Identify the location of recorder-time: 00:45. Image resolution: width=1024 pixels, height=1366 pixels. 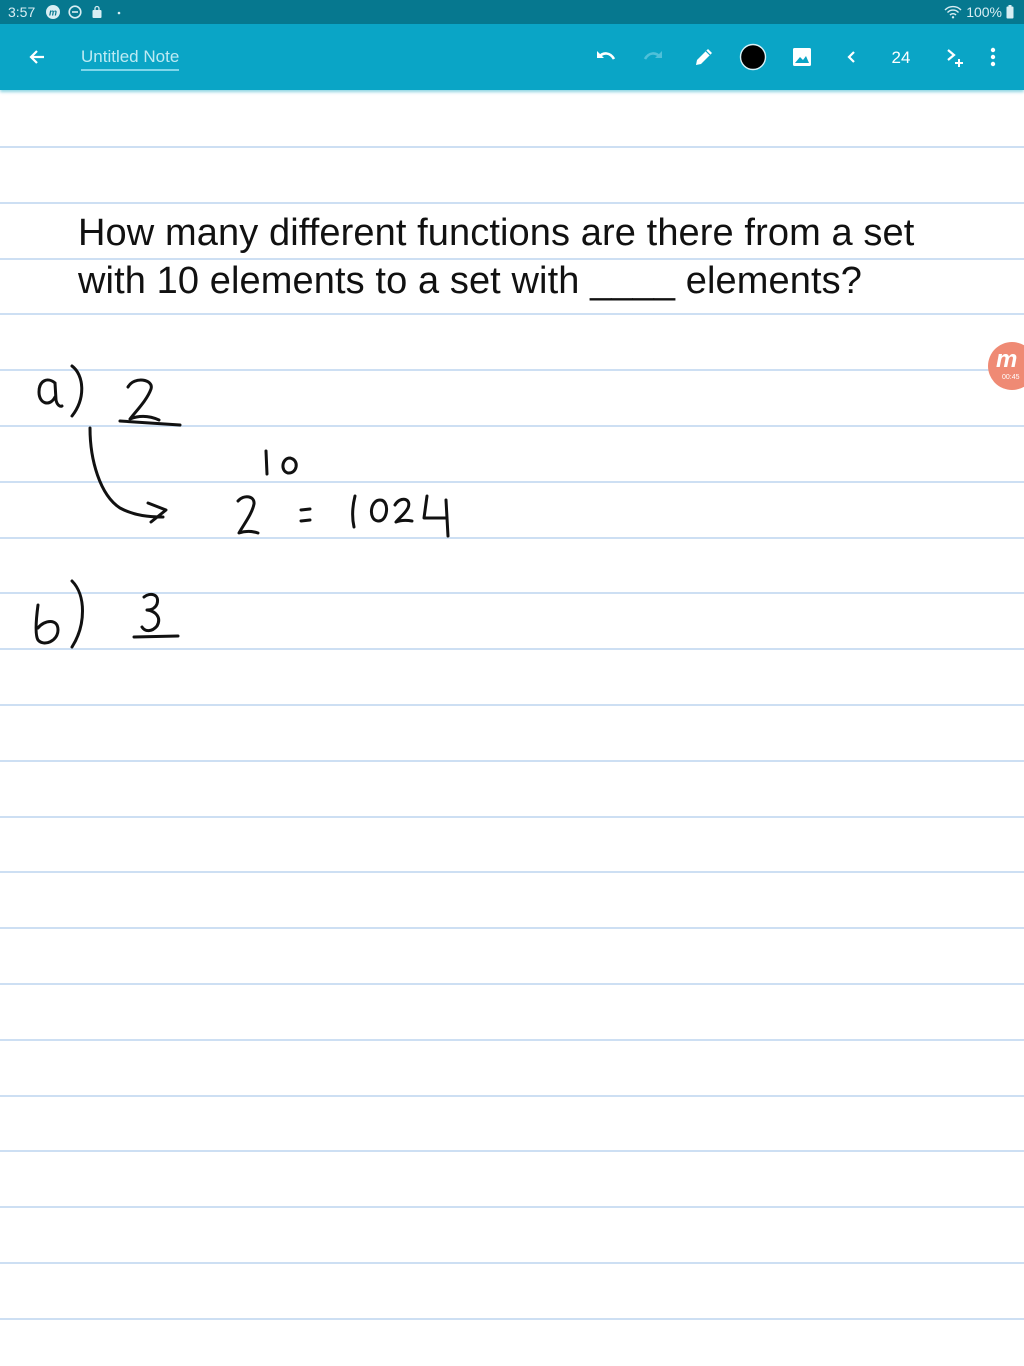
(1011, 377).